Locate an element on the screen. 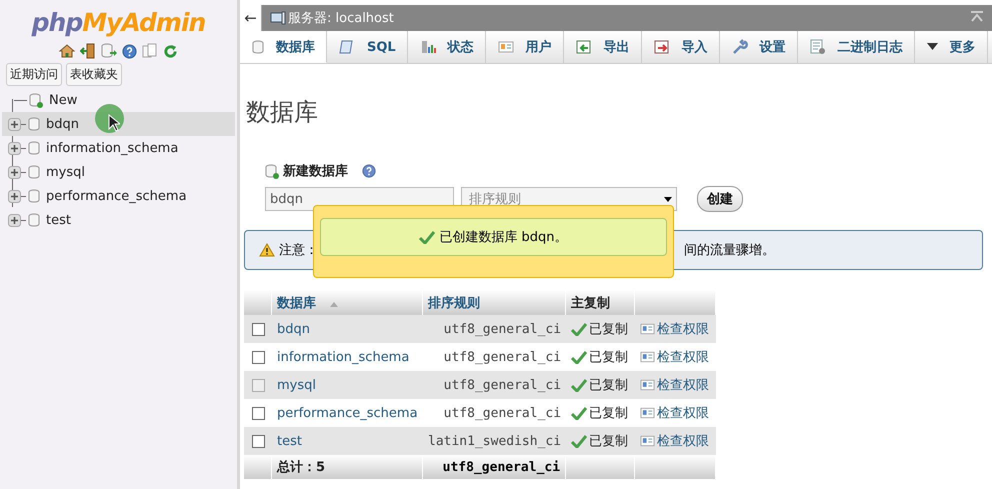 This screenshot has height=489, width=992. tree-item: New is located at coordinates (118, 100).